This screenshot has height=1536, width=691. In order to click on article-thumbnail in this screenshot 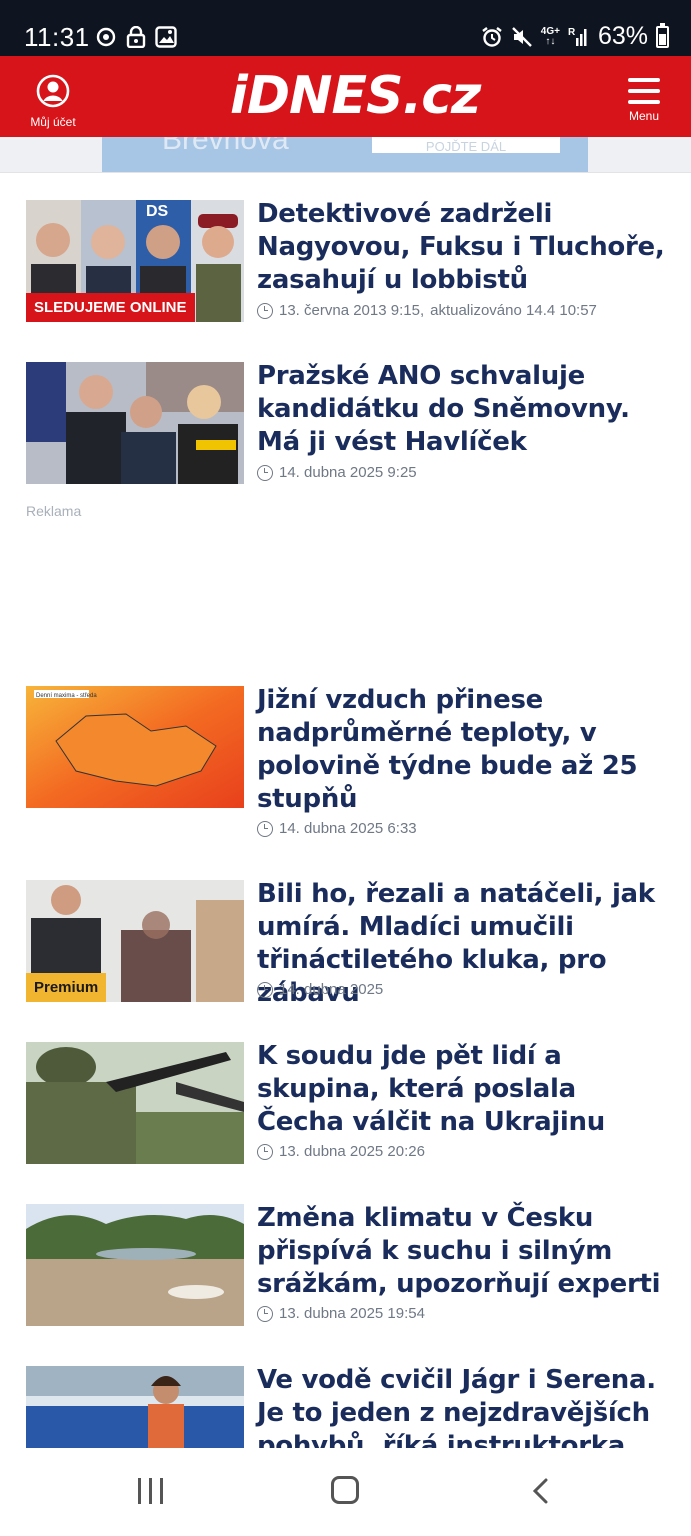, I will do `click(135, 1407)`.